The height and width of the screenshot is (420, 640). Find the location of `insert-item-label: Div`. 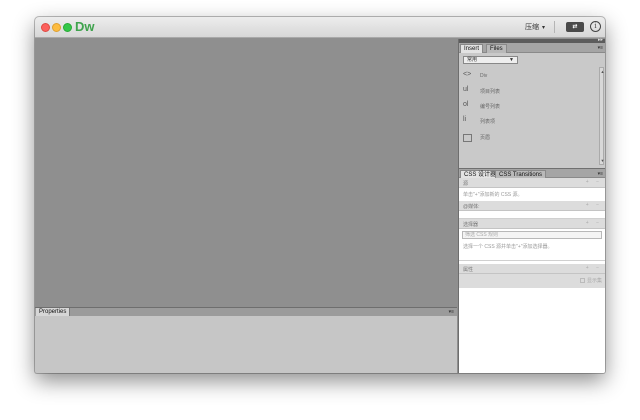

insert-item-label: Div is located at coordinates (484, 76).